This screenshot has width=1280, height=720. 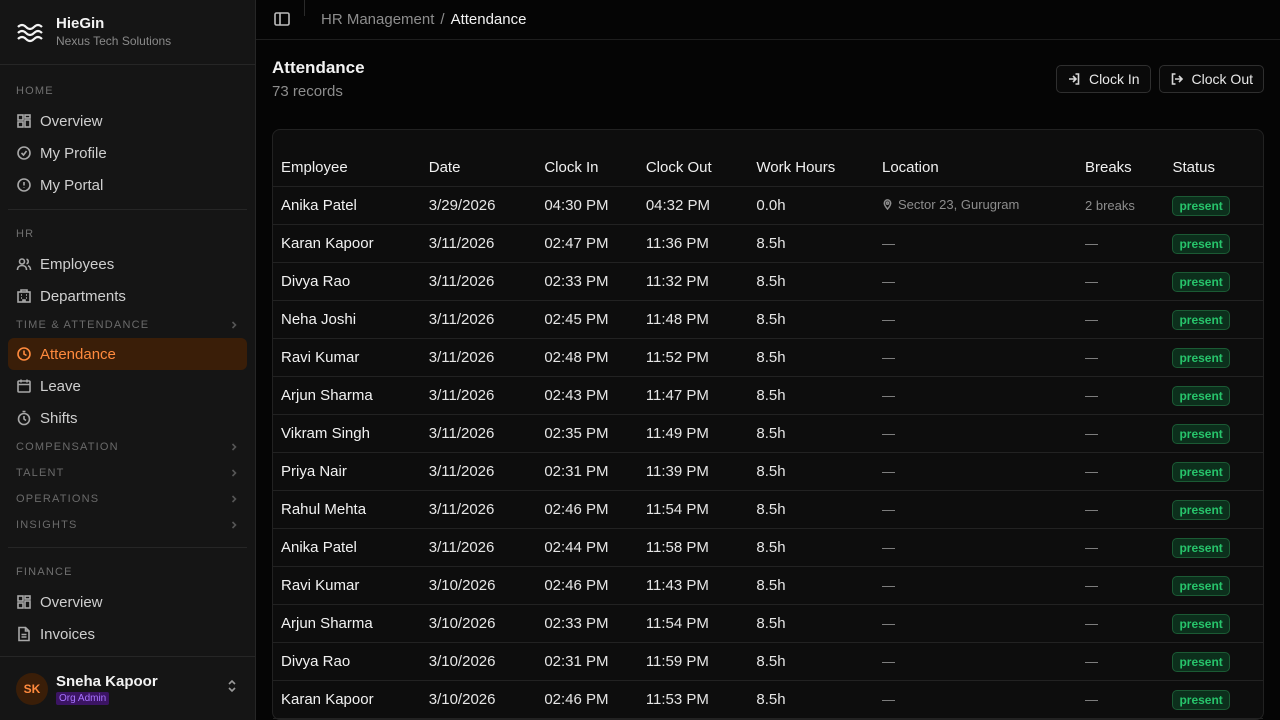 What do you see at coordinates (127, 296) in the screenshot?
I see `sidebar-item-departments: Departments` at bounding box center [127, 296].